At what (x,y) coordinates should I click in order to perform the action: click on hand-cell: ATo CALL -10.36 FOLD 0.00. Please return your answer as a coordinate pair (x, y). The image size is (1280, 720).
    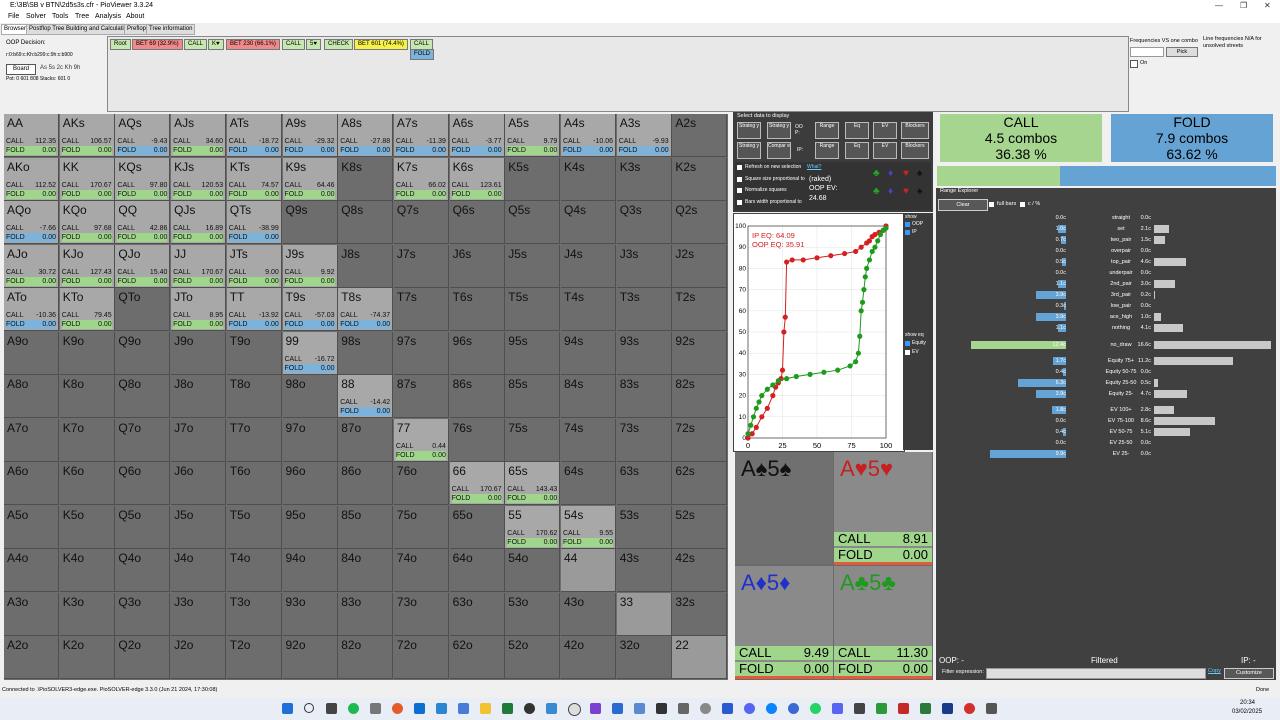
    Looking at the image, I should click on (31, 309).